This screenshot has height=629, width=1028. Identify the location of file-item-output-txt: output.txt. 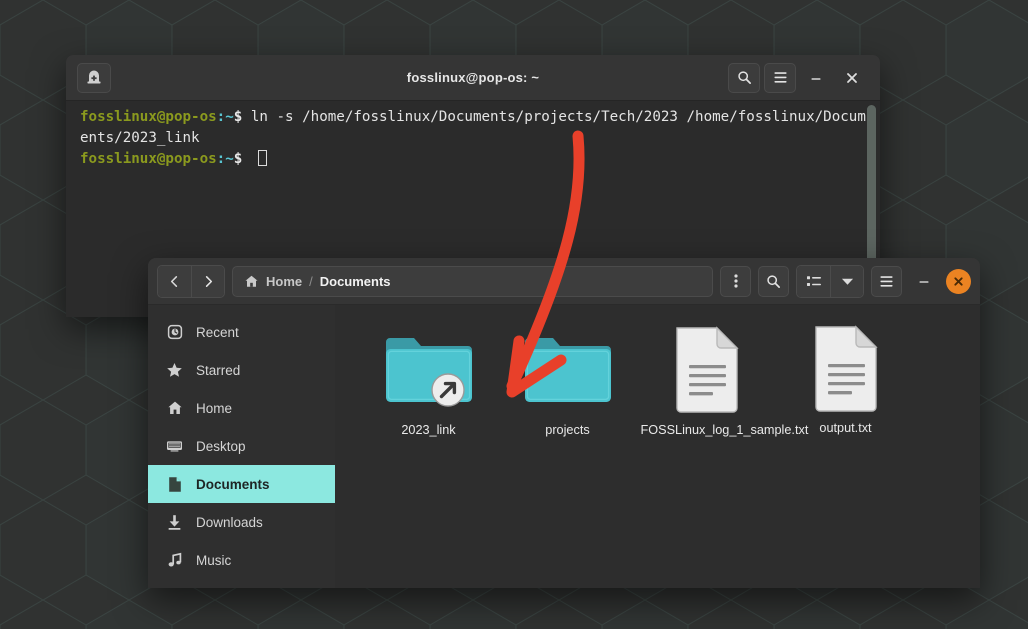
(845, 378).